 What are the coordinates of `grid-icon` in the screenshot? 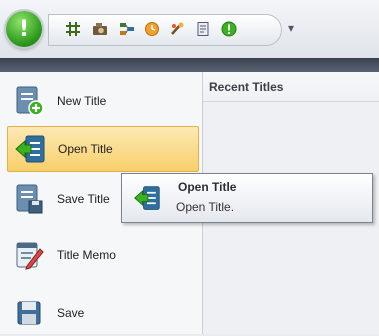 It's located at (73, 29).